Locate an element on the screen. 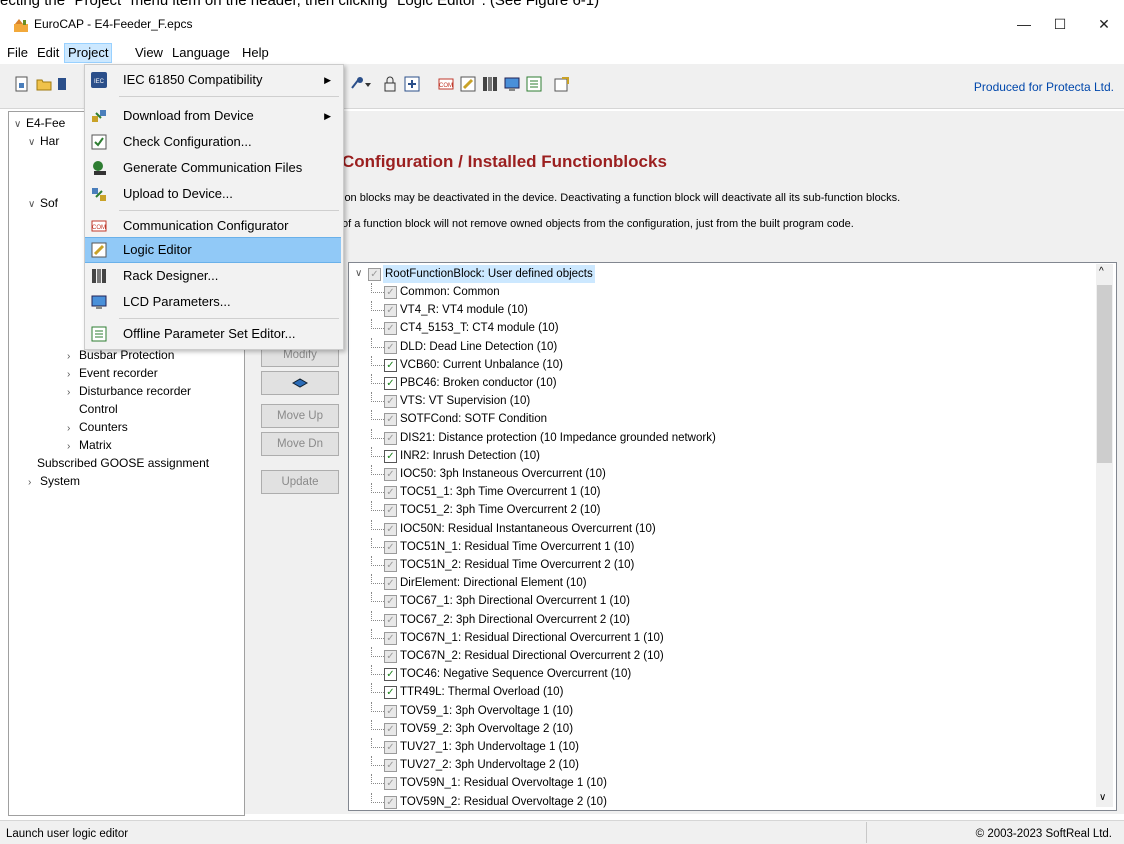  tree-item-matrix: › Matrix is located at coordinates (89, 445).